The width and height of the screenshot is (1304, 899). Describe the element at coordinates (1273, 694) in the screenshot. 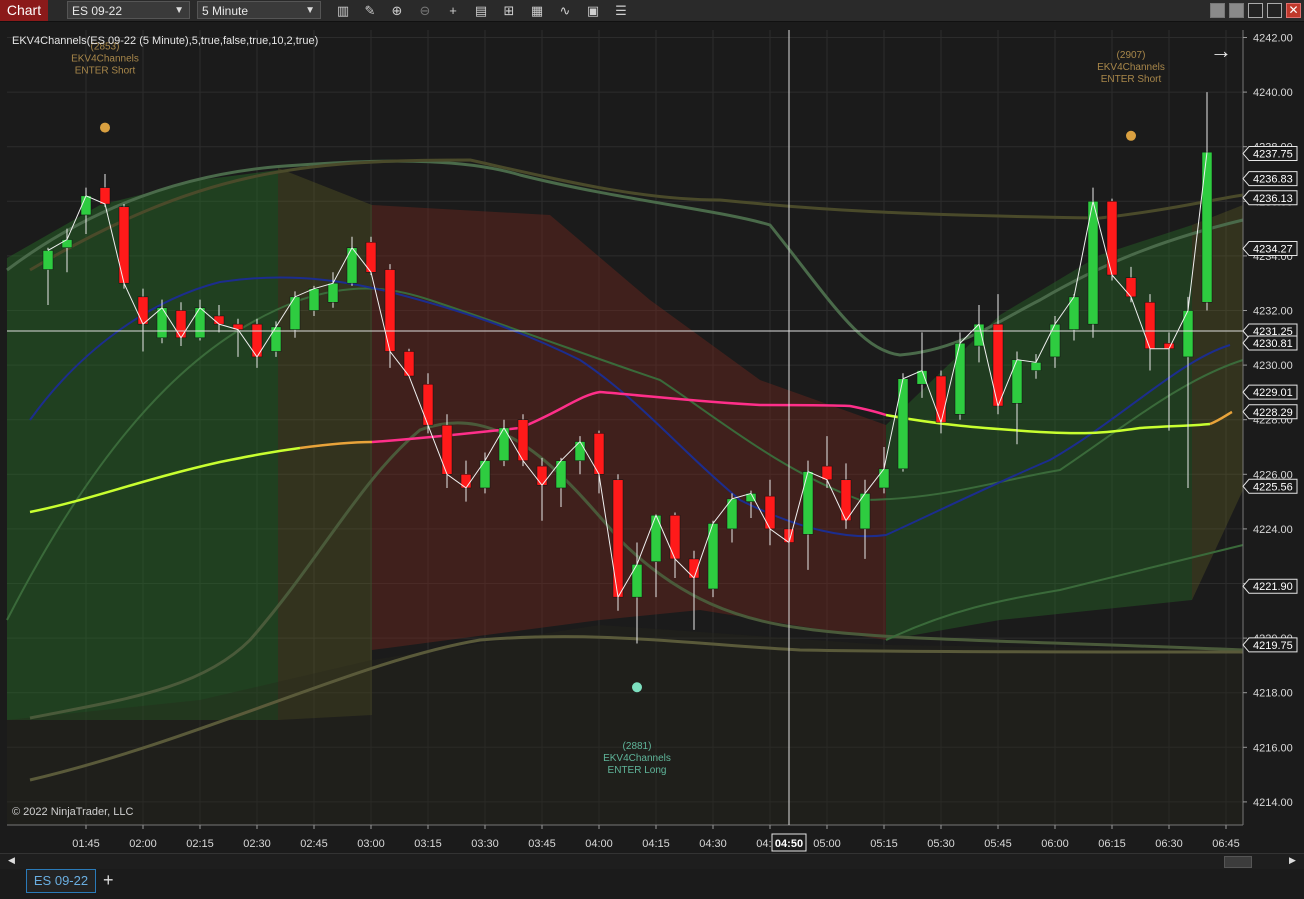

I see `y-tick-label: 4218.00` at that location.